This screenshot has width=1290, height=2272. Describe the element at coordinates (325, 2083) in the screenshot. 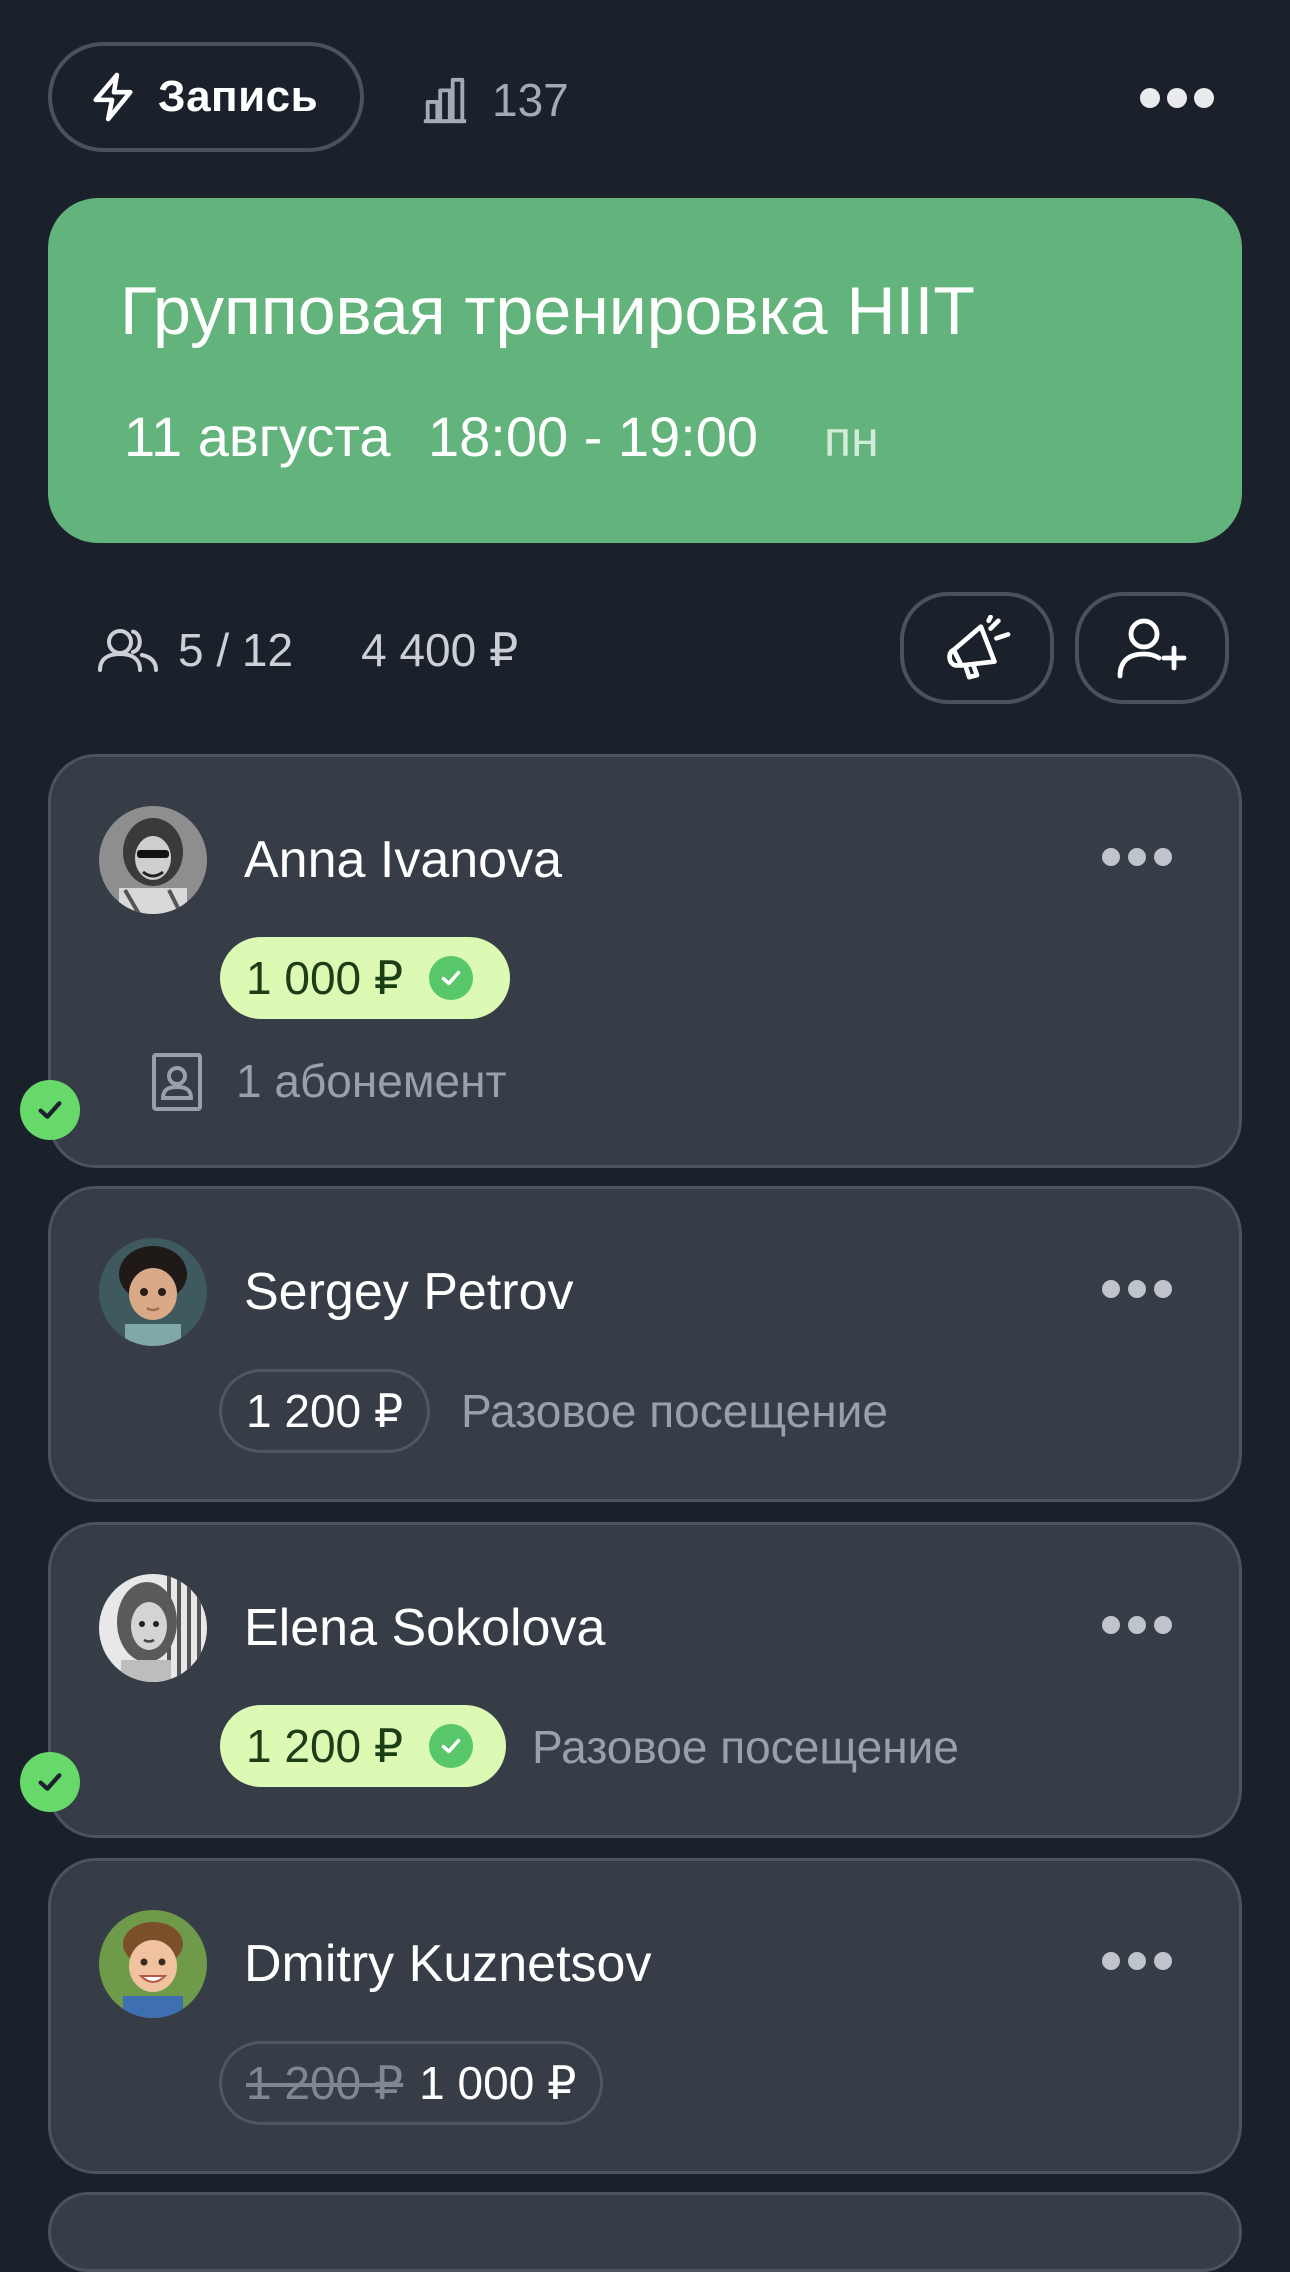

I see `old-price: 1 200 ₽` at that location.